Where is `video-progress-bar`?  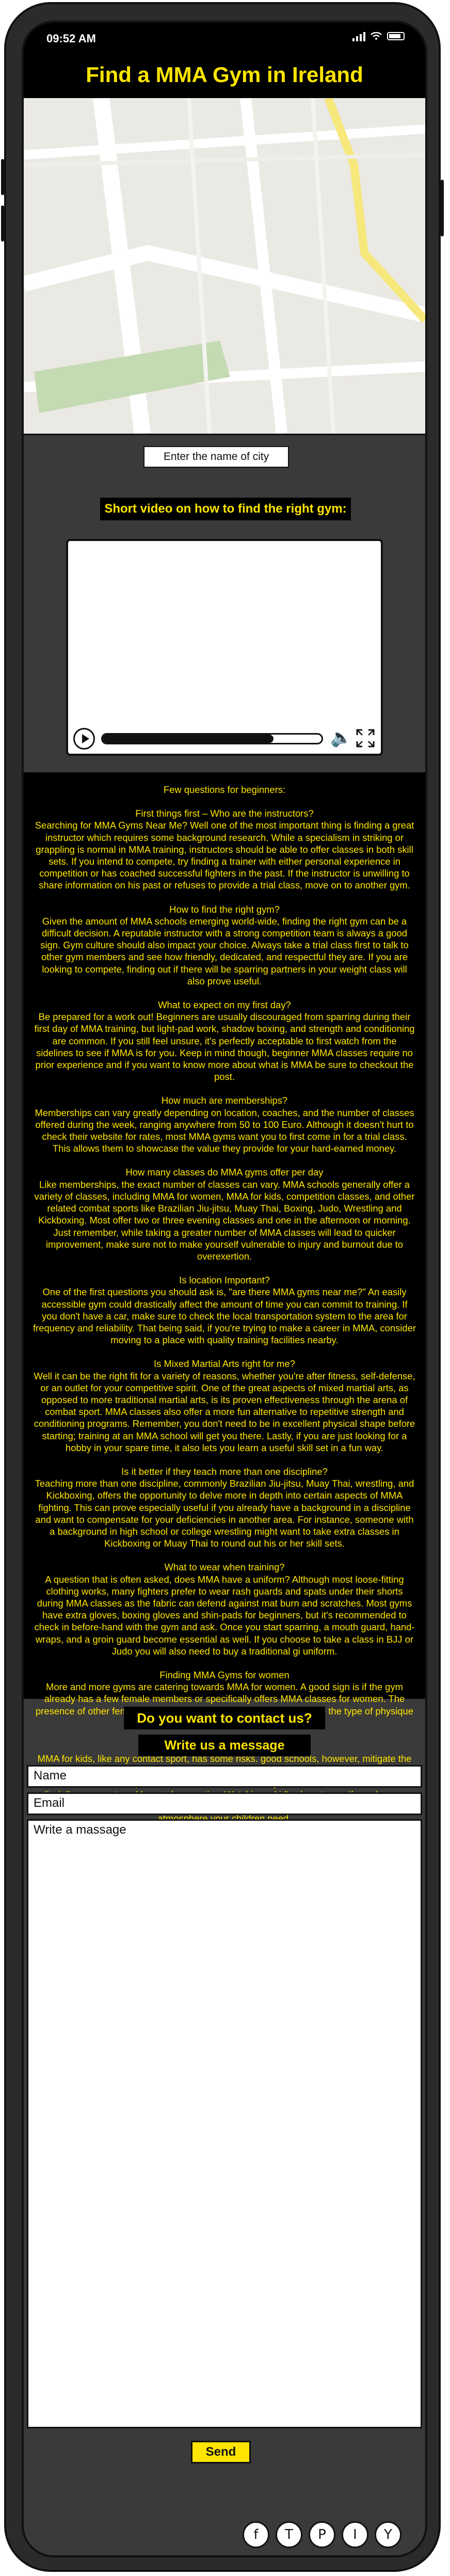
video-progress-bar is located at coordinates (212, 738).